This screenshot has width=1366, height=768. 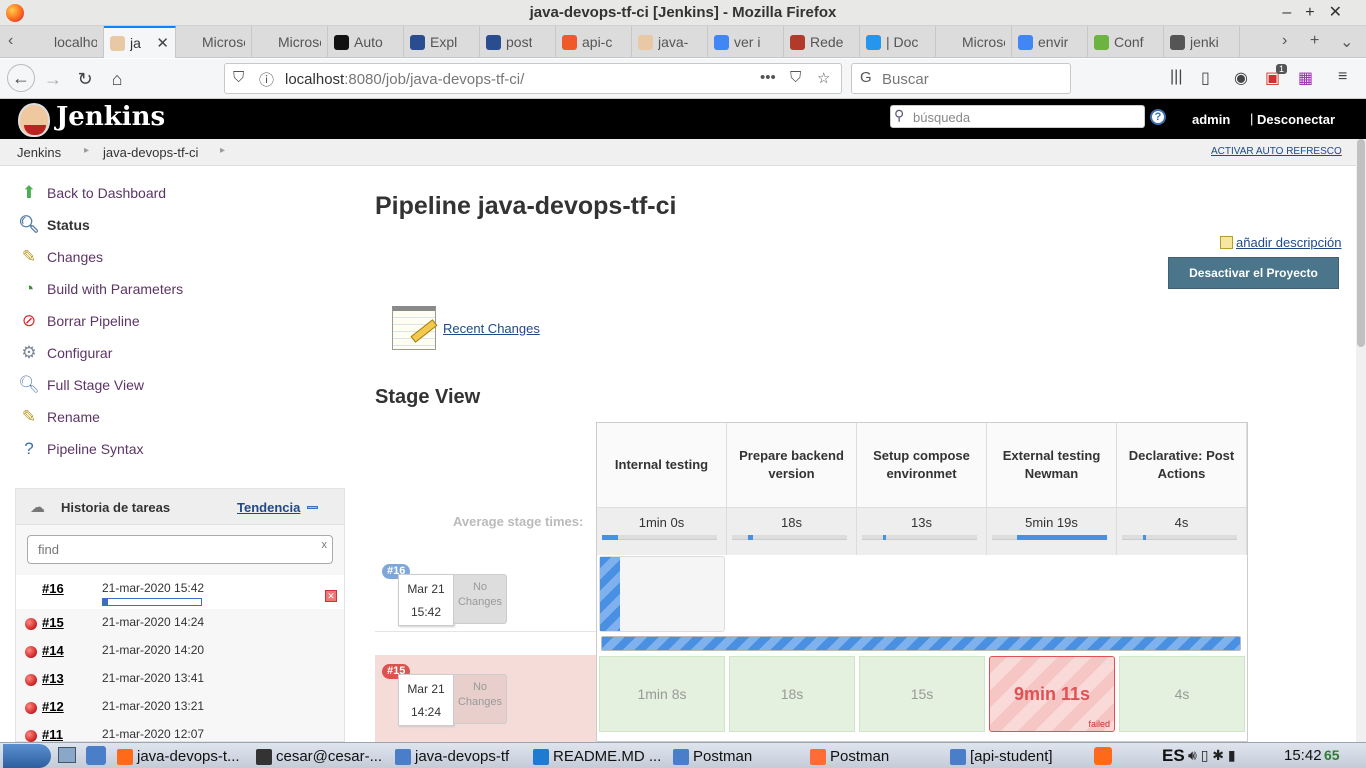 I want to click on url-text: localhost:8080/job/java-devops-tf-ci/, so click(x=404, y=79).